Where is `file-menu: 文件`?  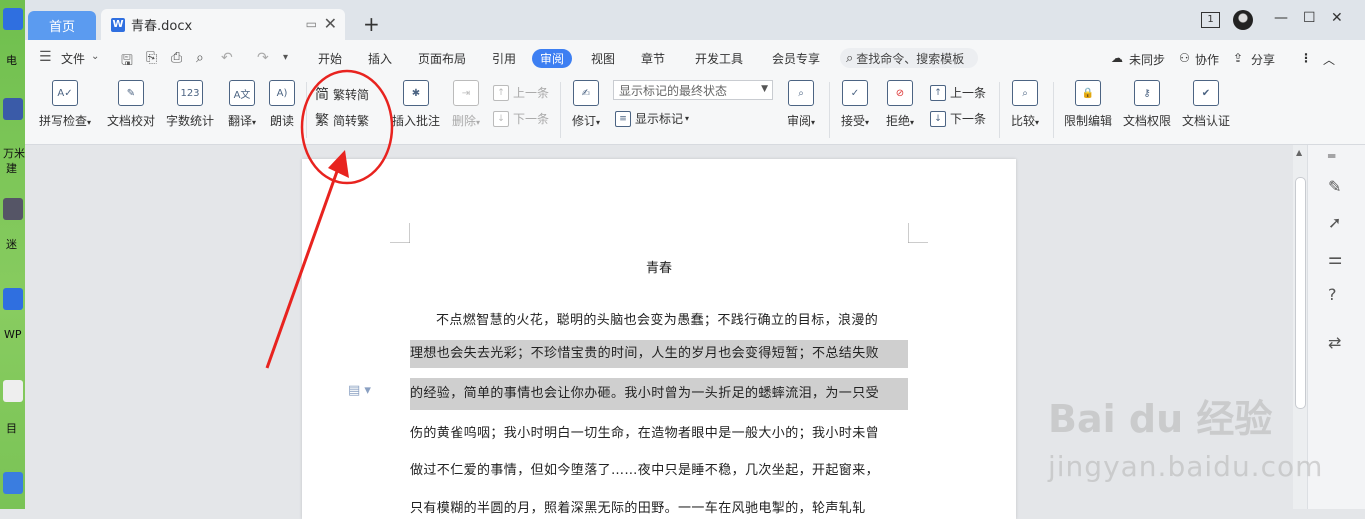
file-menu: 文件 is located at coordinates (73, 58).